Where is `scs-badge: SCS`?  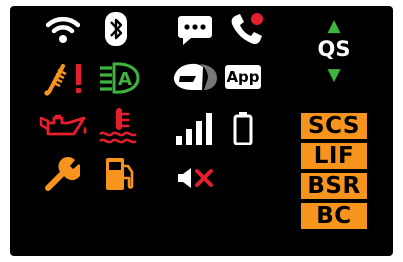 scs-badge: SCS is located at coordinates (334, 126).